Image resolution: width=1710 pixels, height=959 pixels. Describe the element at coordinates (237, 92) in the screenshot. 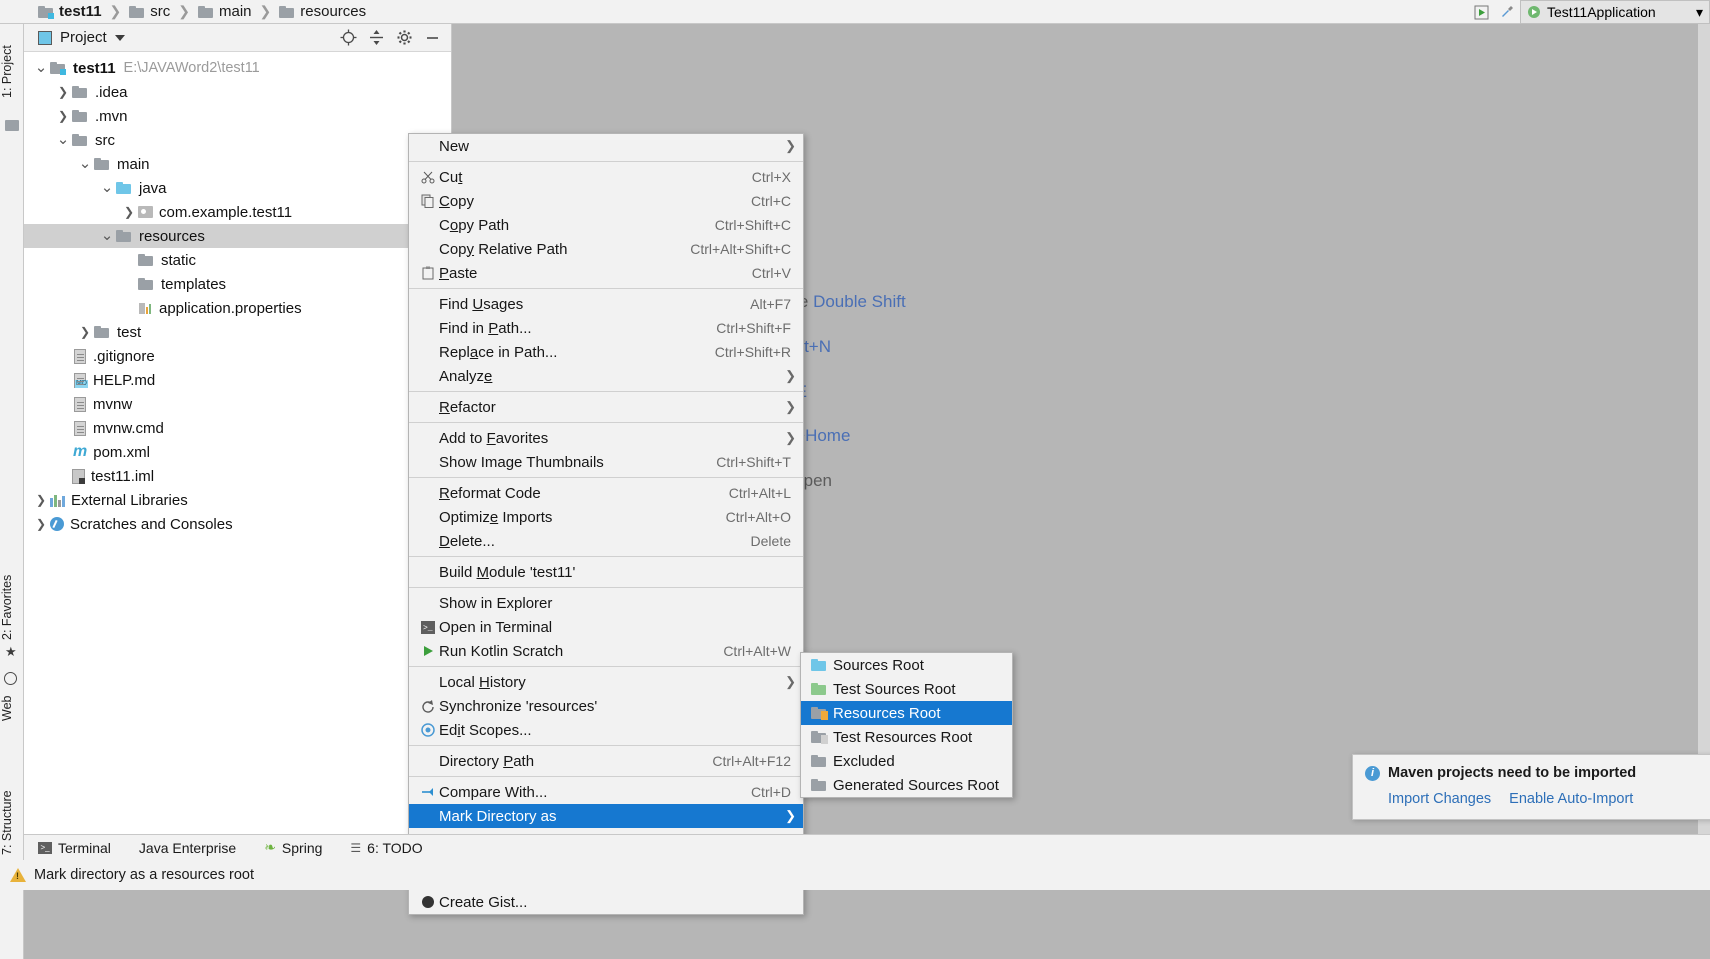

I see `tree-item--idea: ❯ .idea` at that location.